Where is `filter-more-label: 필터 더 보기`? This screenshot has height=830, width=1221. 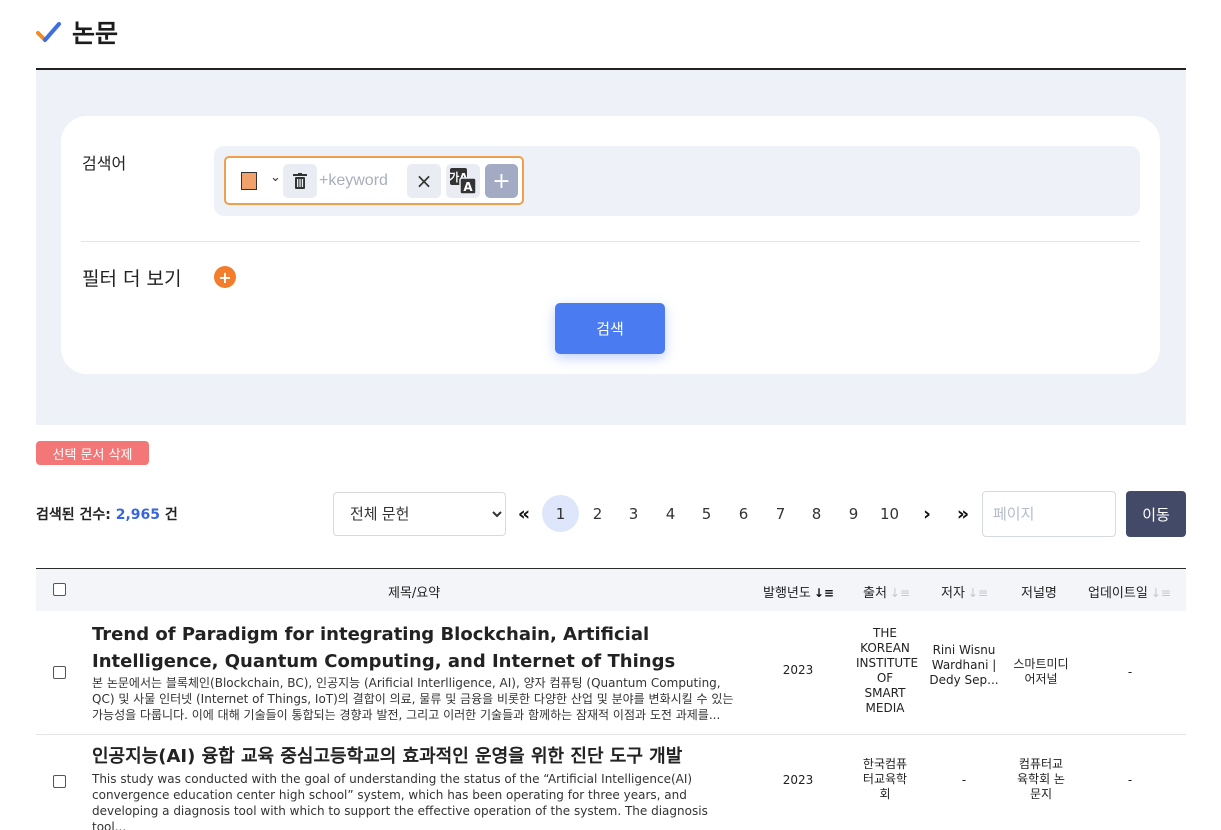
filter-more-label: 필터 더 보기 is located at coordinates (132, 279).